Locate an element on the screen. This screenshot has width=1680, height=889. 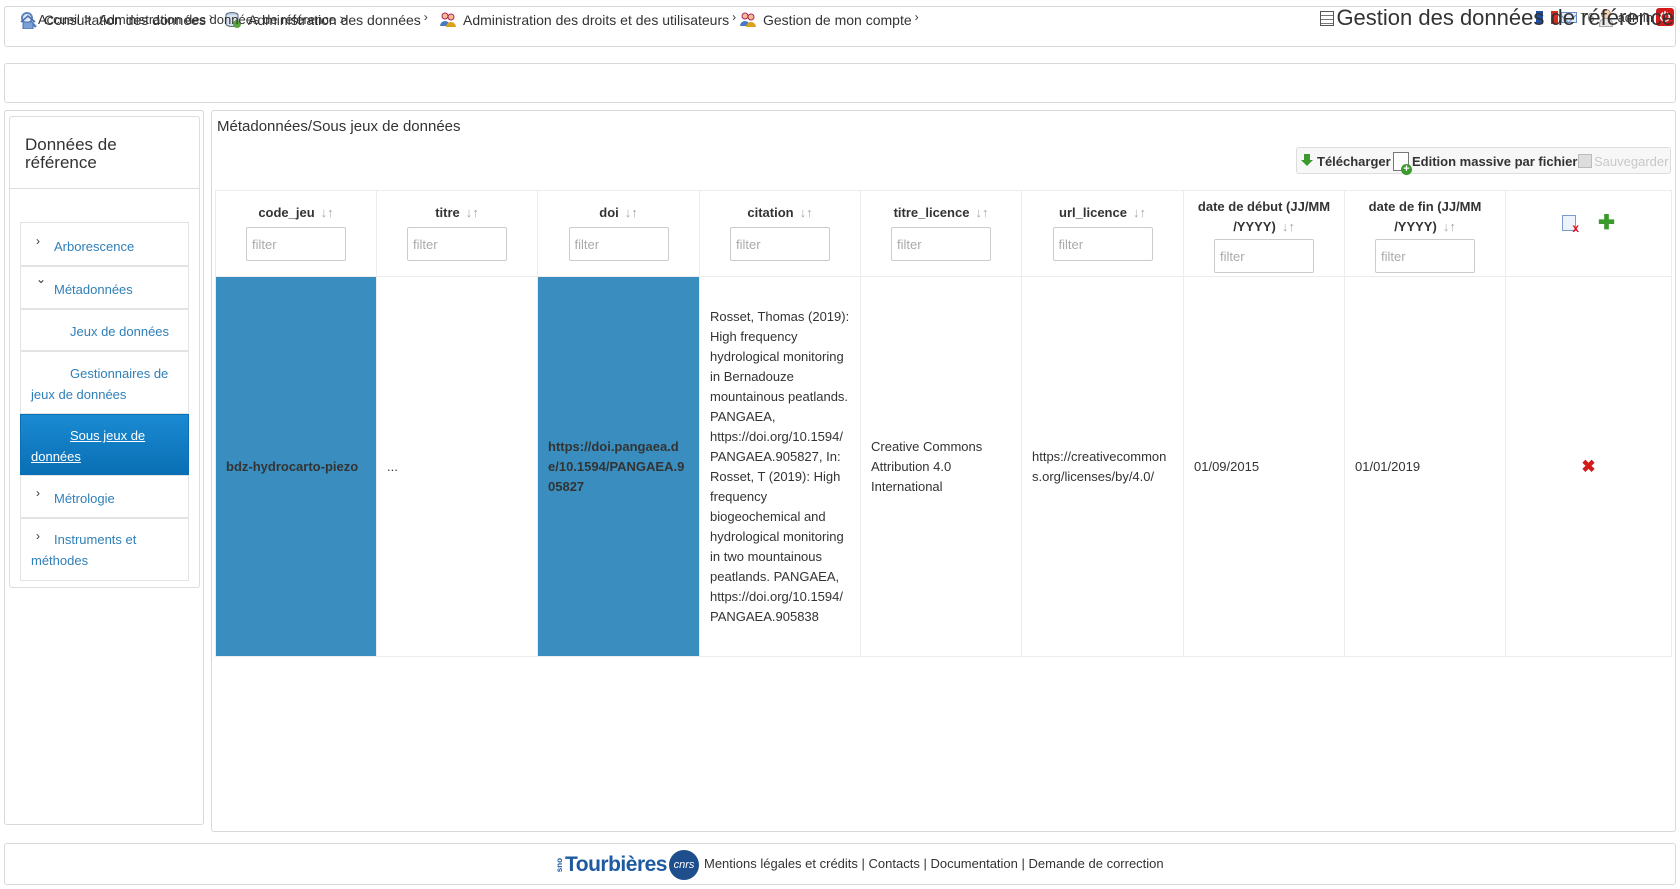
bulk-edit-label: Edition massive par fichier is located at coordinates (1495, 161).